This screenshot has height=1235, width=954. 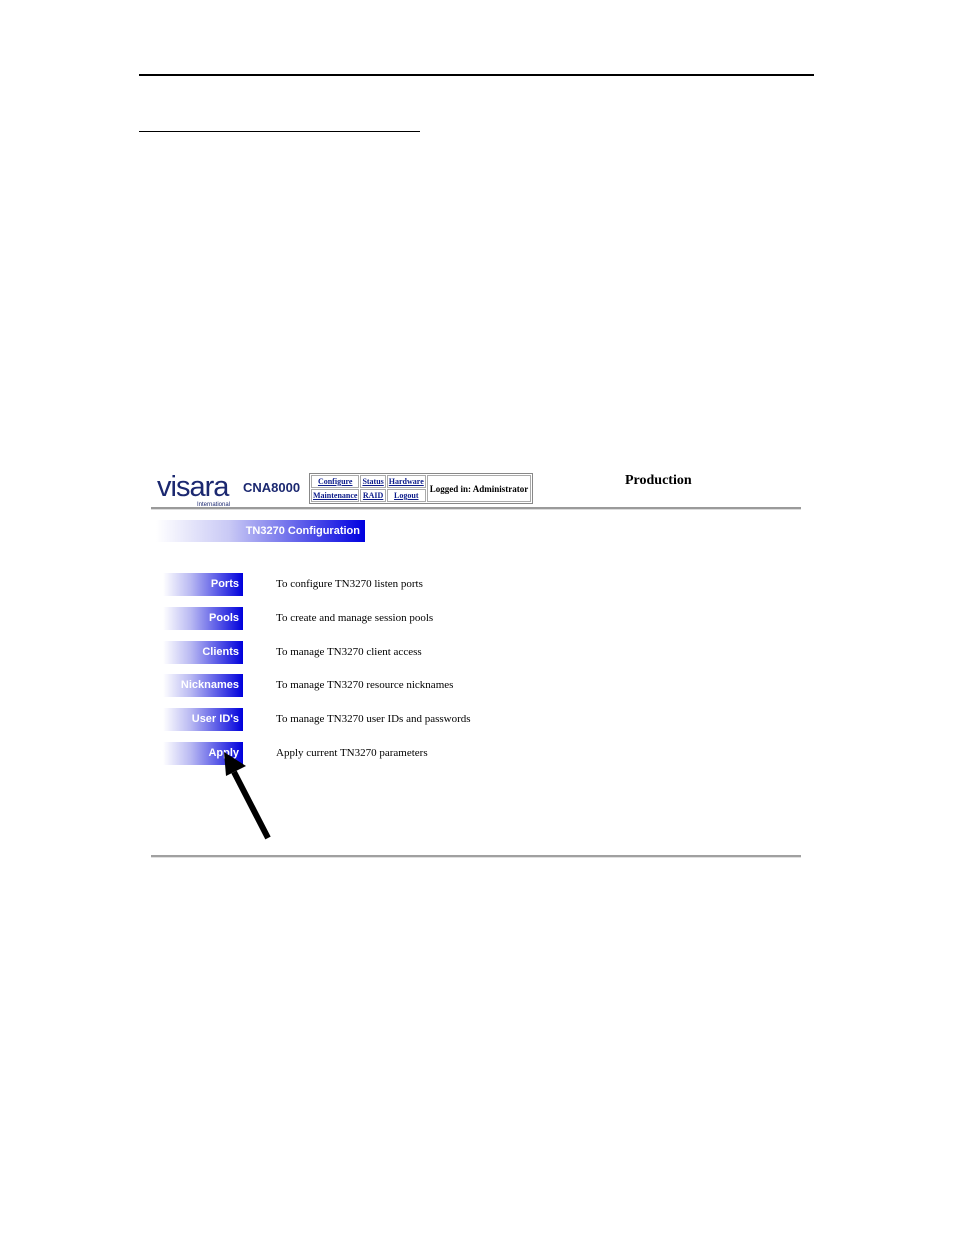 I want to click on nicknames-description: To manage TN3270 resource nicknames, so click(x=365, y=685).